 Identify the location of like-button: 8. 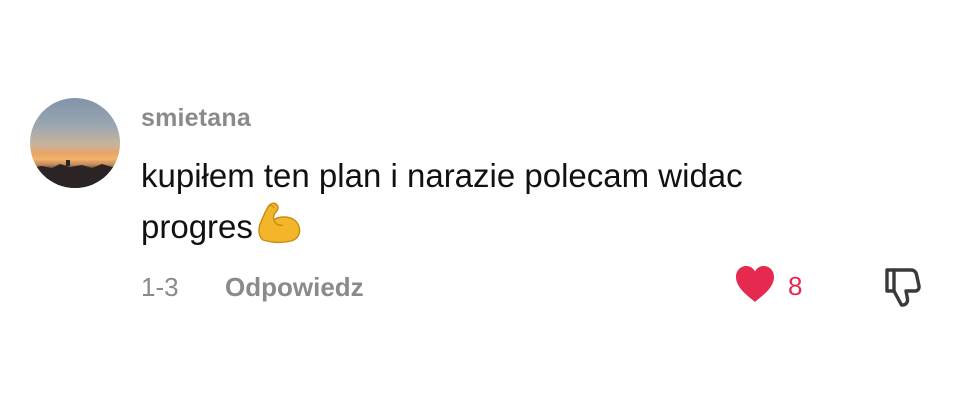
(768, 286).